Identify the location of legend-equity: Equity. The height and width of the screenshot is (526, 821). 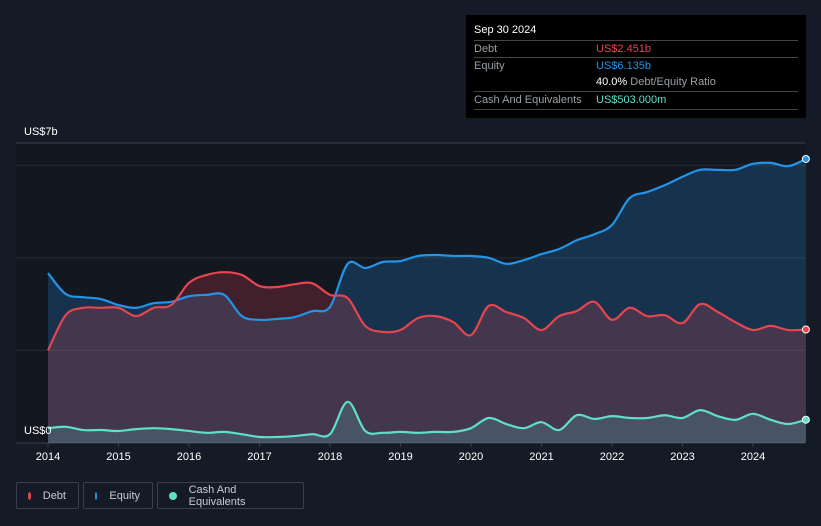
(118, 495).